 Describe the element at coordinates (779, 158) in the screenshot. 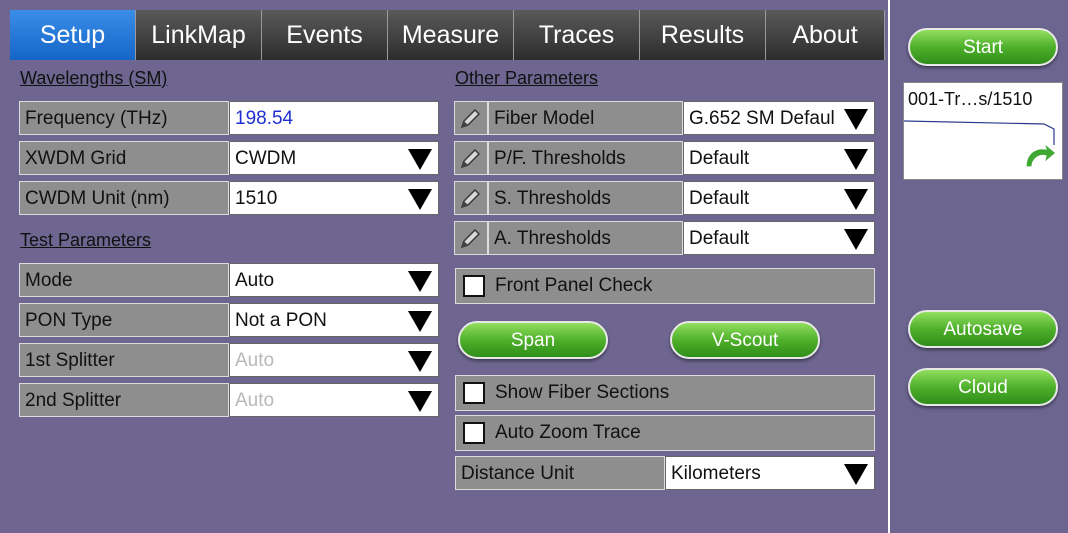

I see `pf-thresholds-select: Default` at that location.